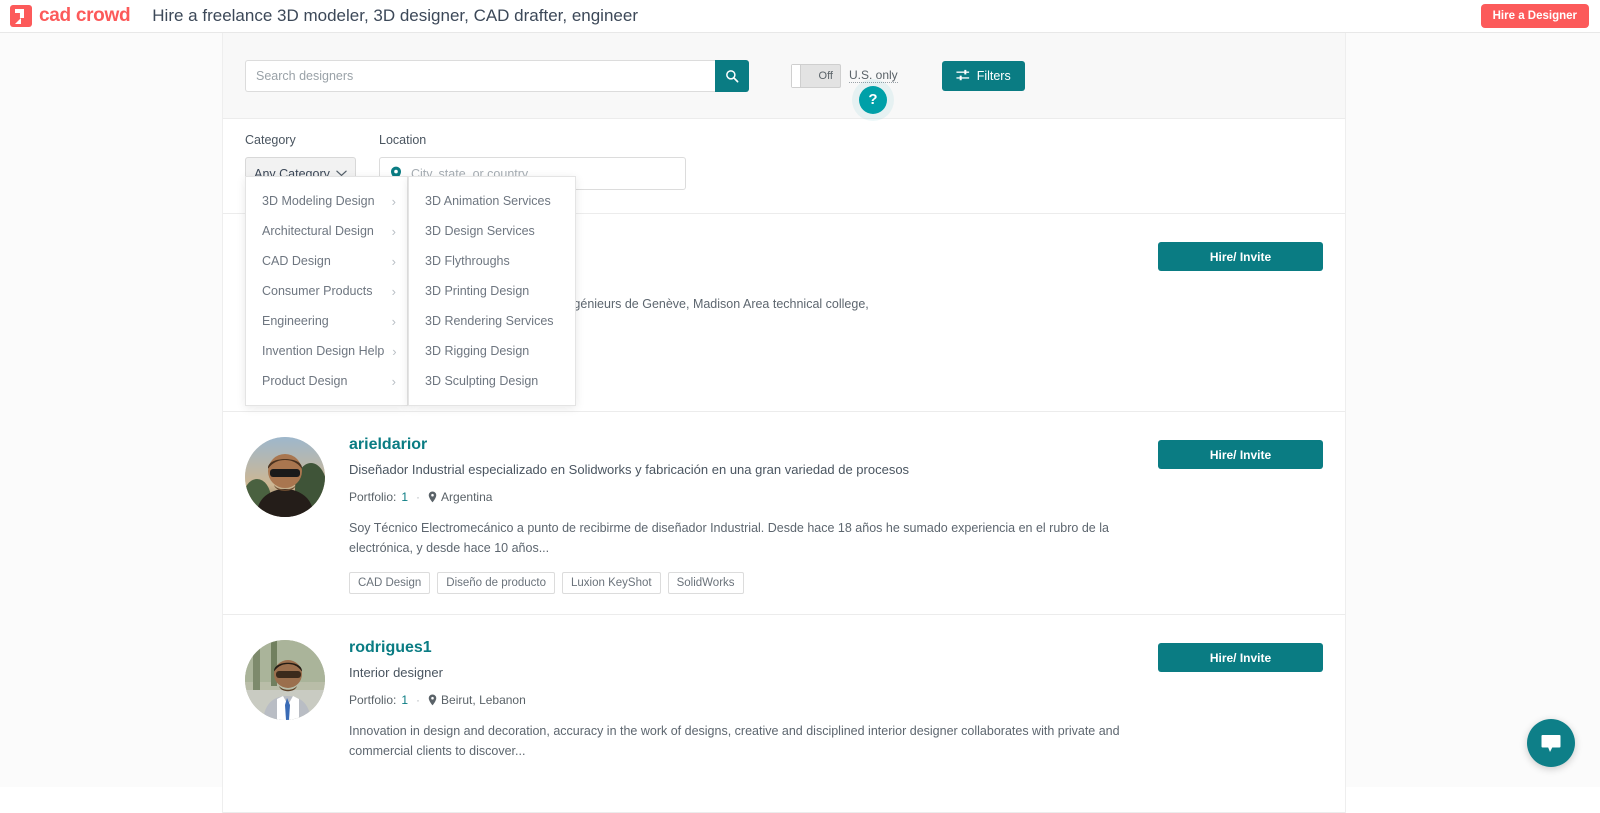 This screenshot has width=1600, height=813. What do you see at coordinates (388, 445) in the screenshot?
I see `designer-name-link: arieldarior` at bounding box center [388, 445].